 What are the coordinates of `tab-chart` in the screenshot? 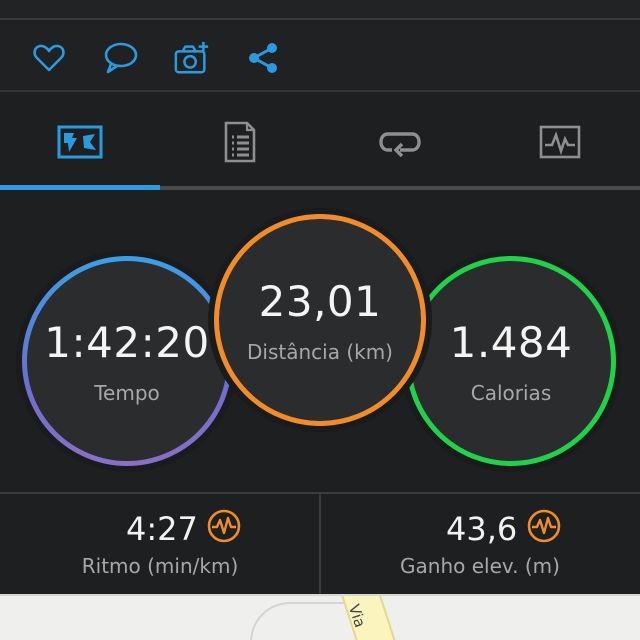 It's located at (560, 142).